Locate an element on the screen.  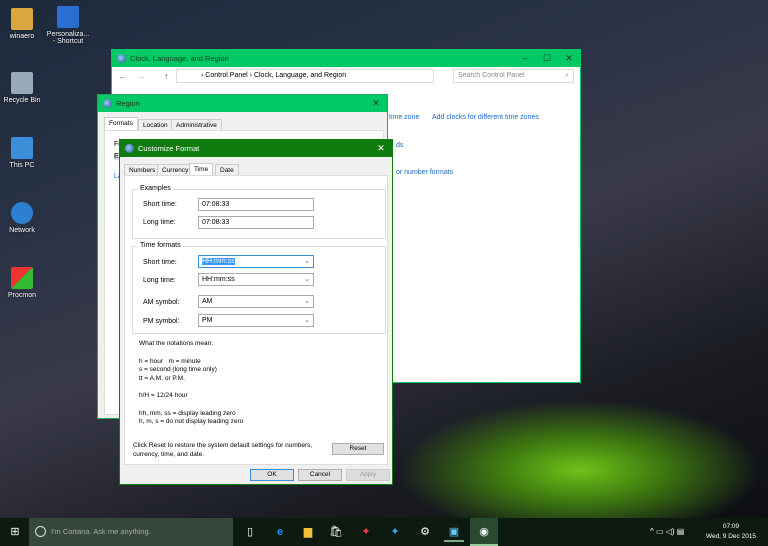
desktop-icon-winaero: winaero is located at coordinates (22, 24).